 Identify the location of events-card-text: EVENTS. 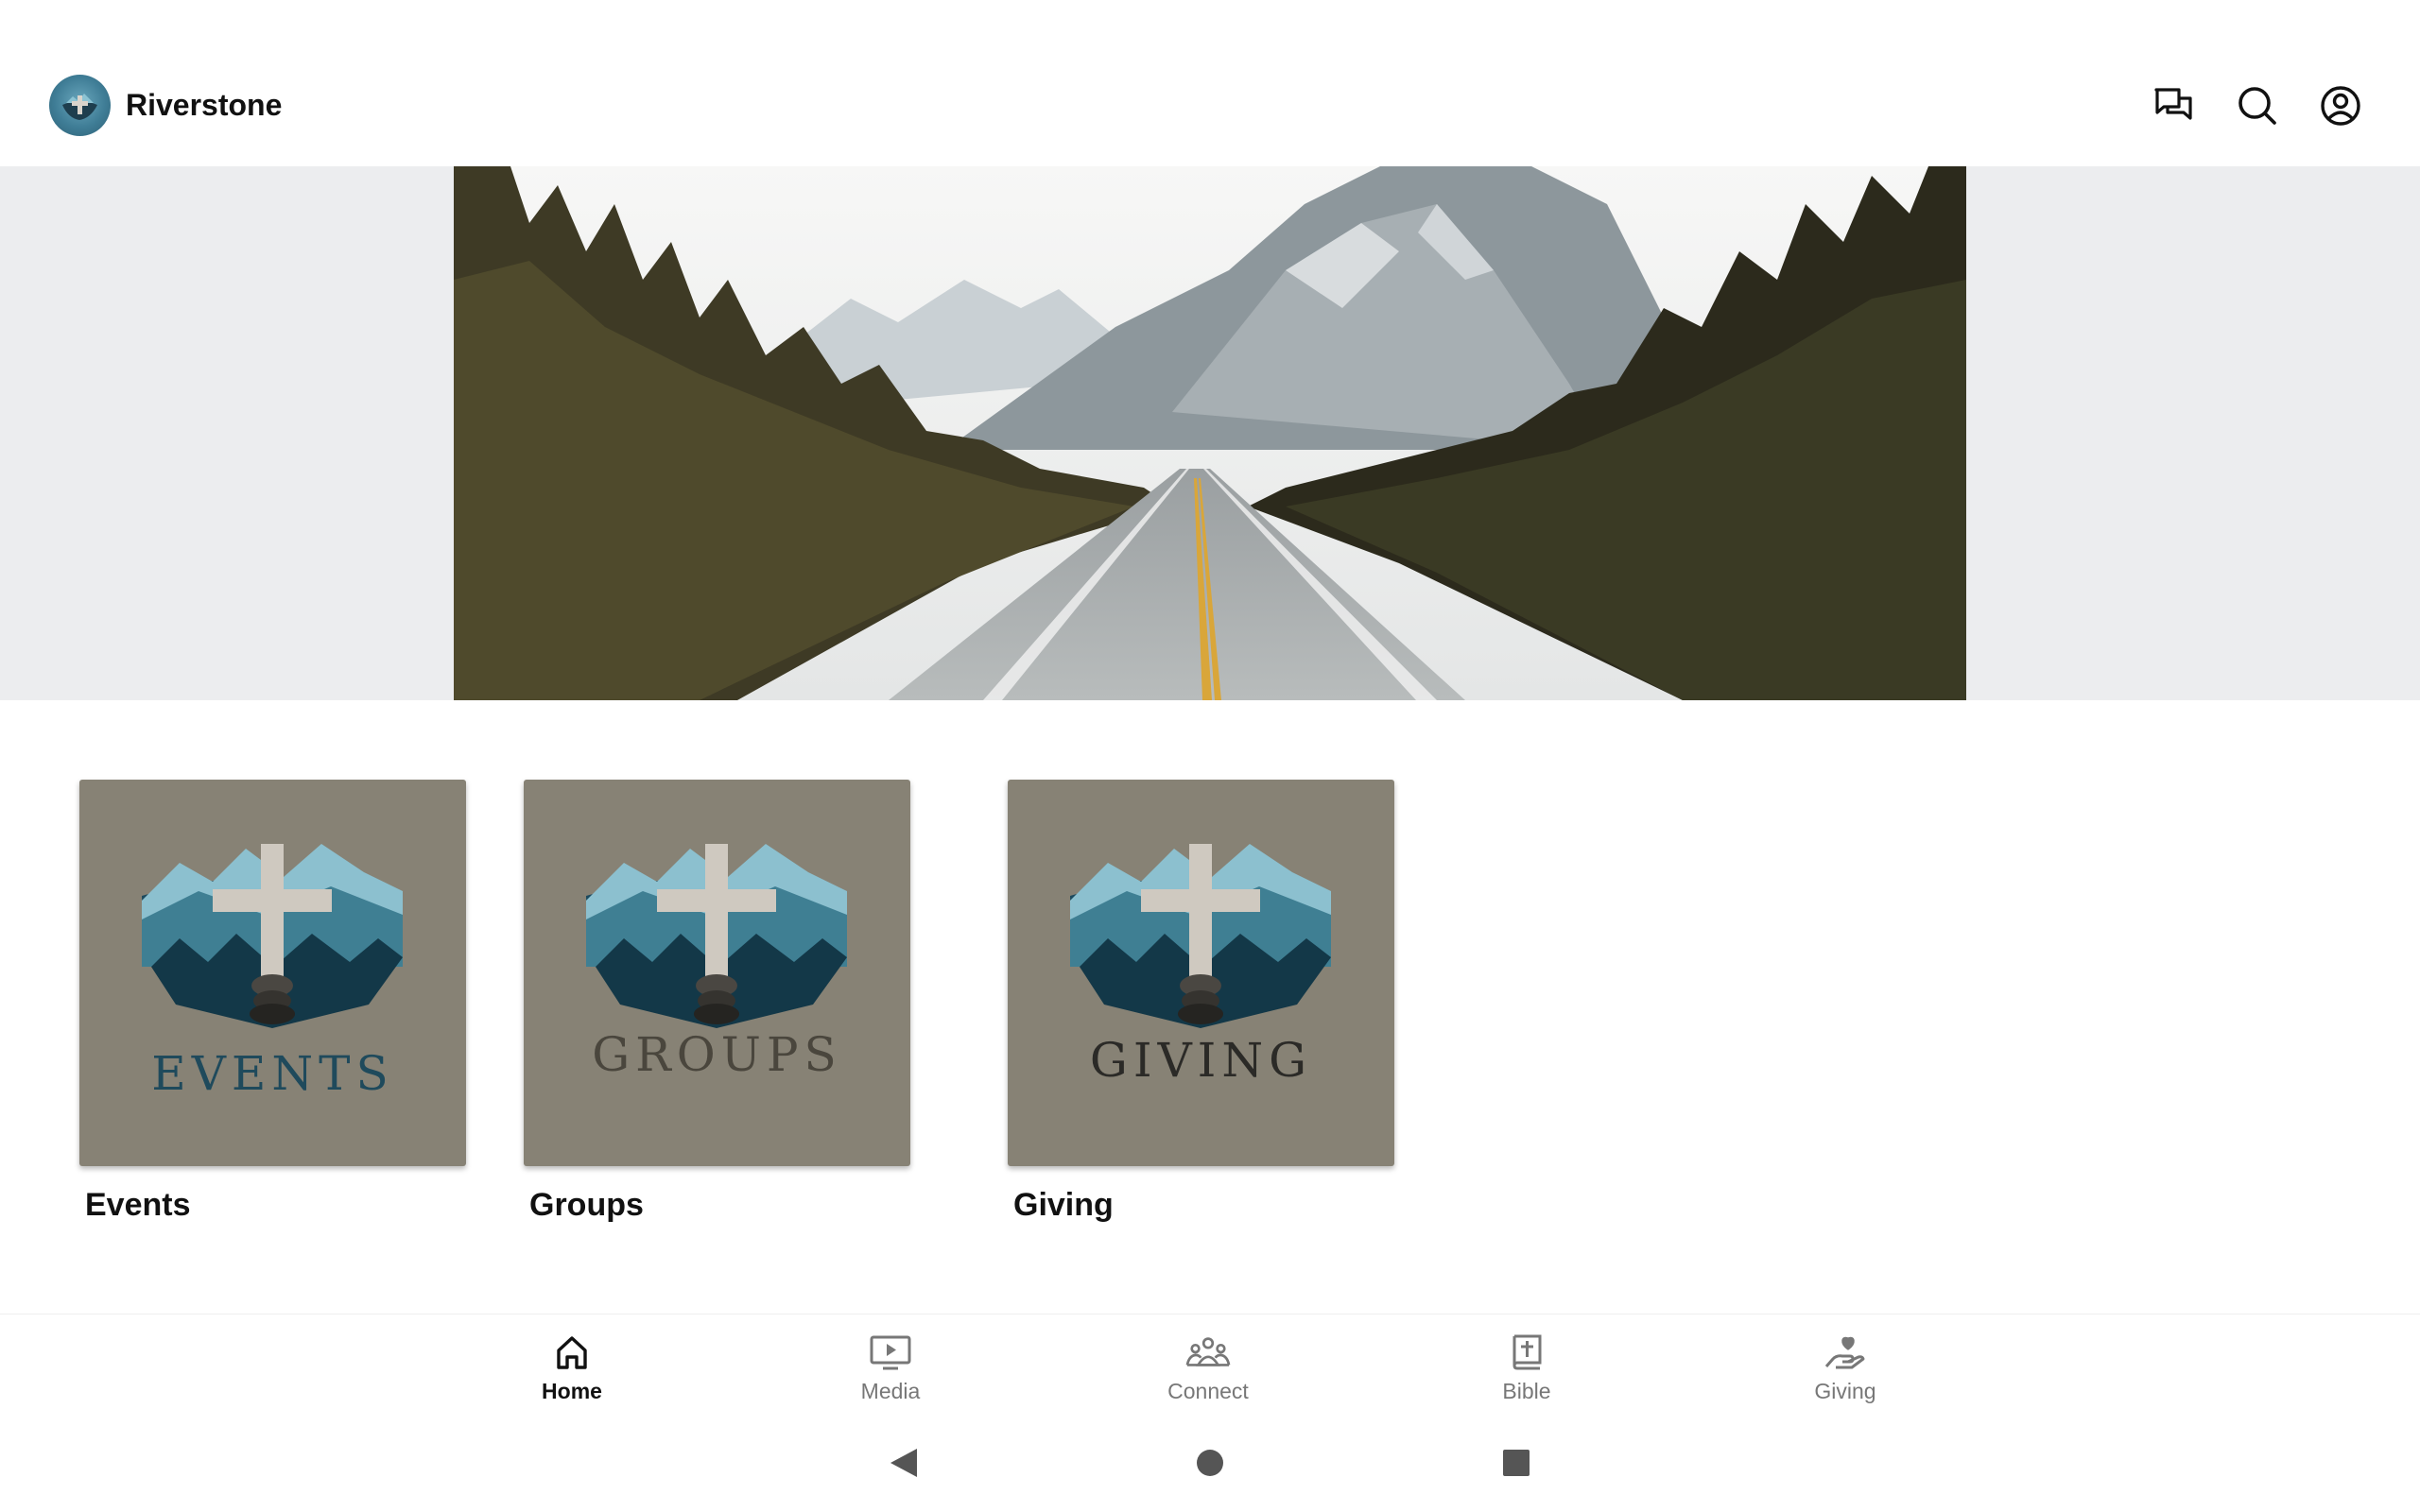
(272, 1073).